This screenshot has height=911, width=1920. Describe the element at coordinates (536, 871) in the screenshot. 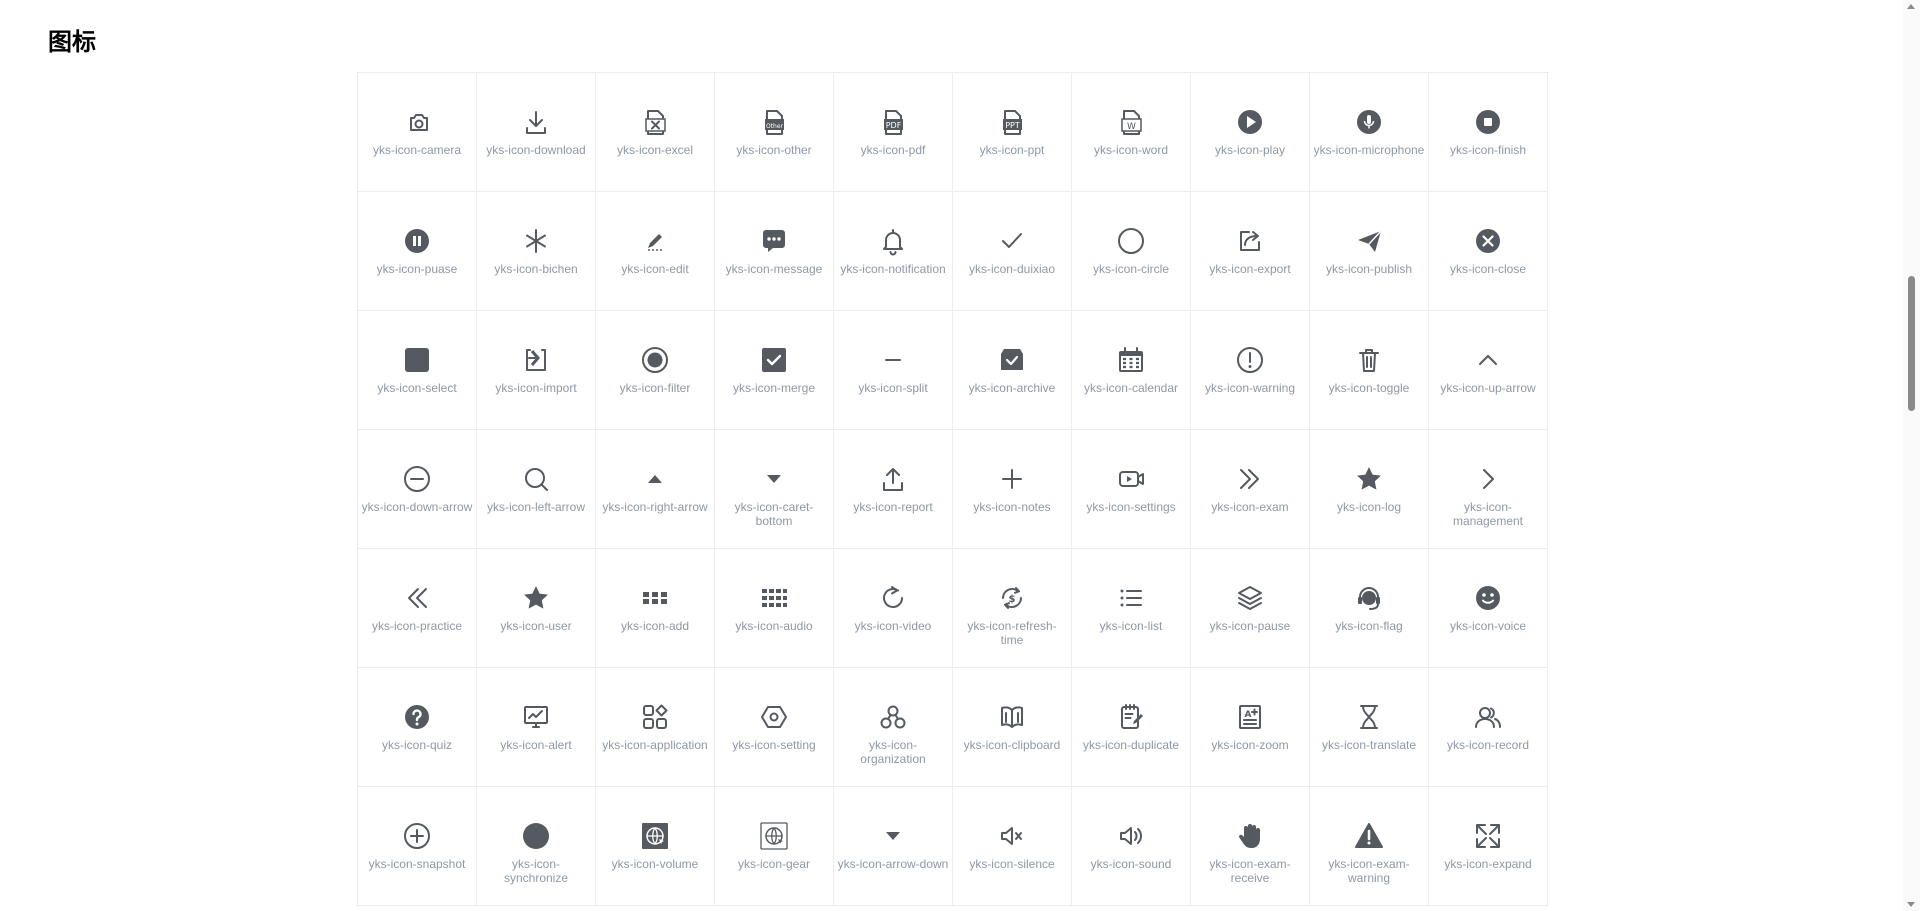

I see `icon-tile-label: yks-icon-synchronize` at that location.